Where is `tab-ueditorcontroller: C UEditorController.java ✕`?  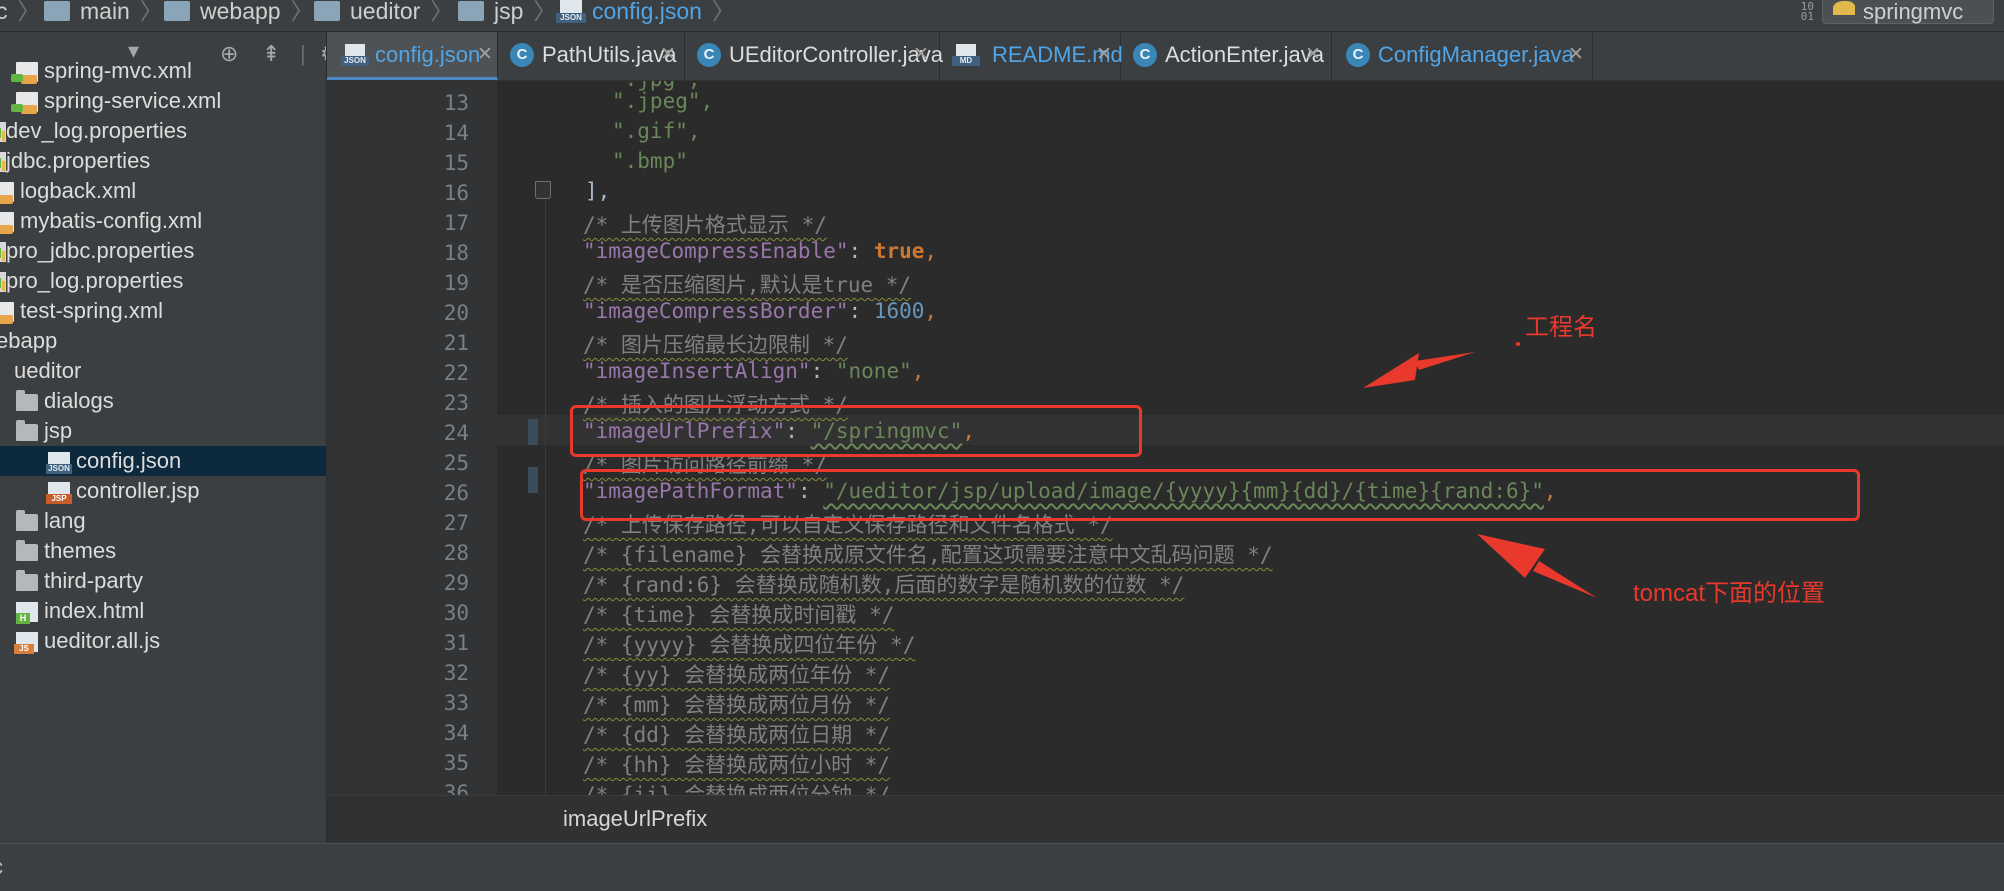
tab-ueditorcontroller: C UEditorController.java ✕ is located at coordinates (814, 56).